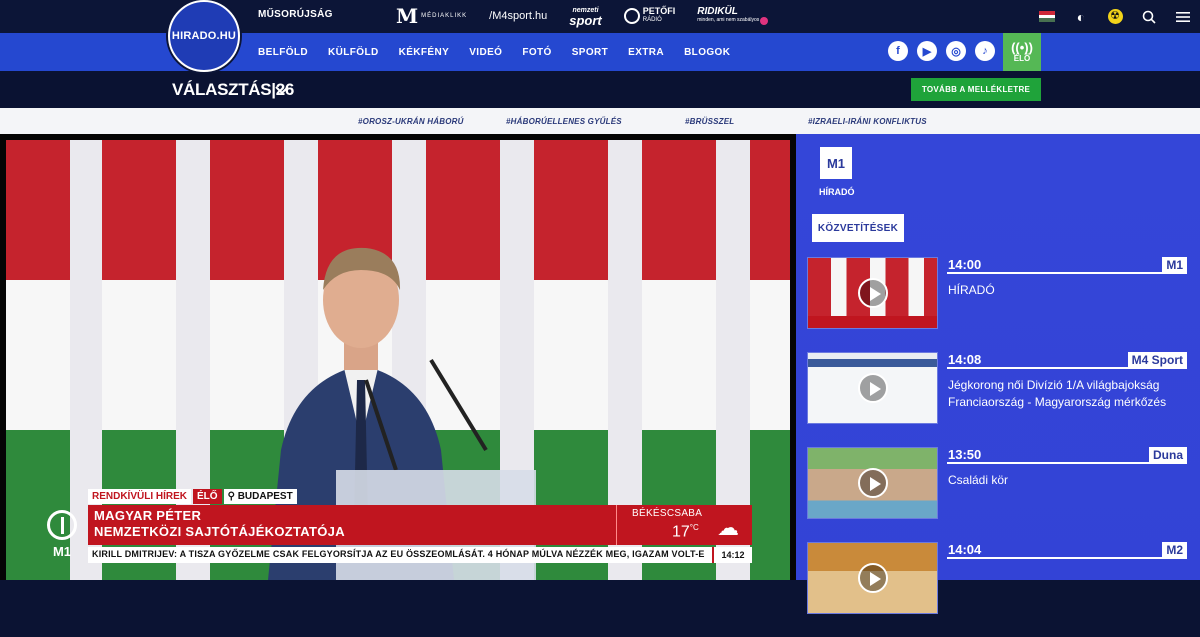  I want to click on location-label: ⚲ BUDAPEST, so click(260, 496).